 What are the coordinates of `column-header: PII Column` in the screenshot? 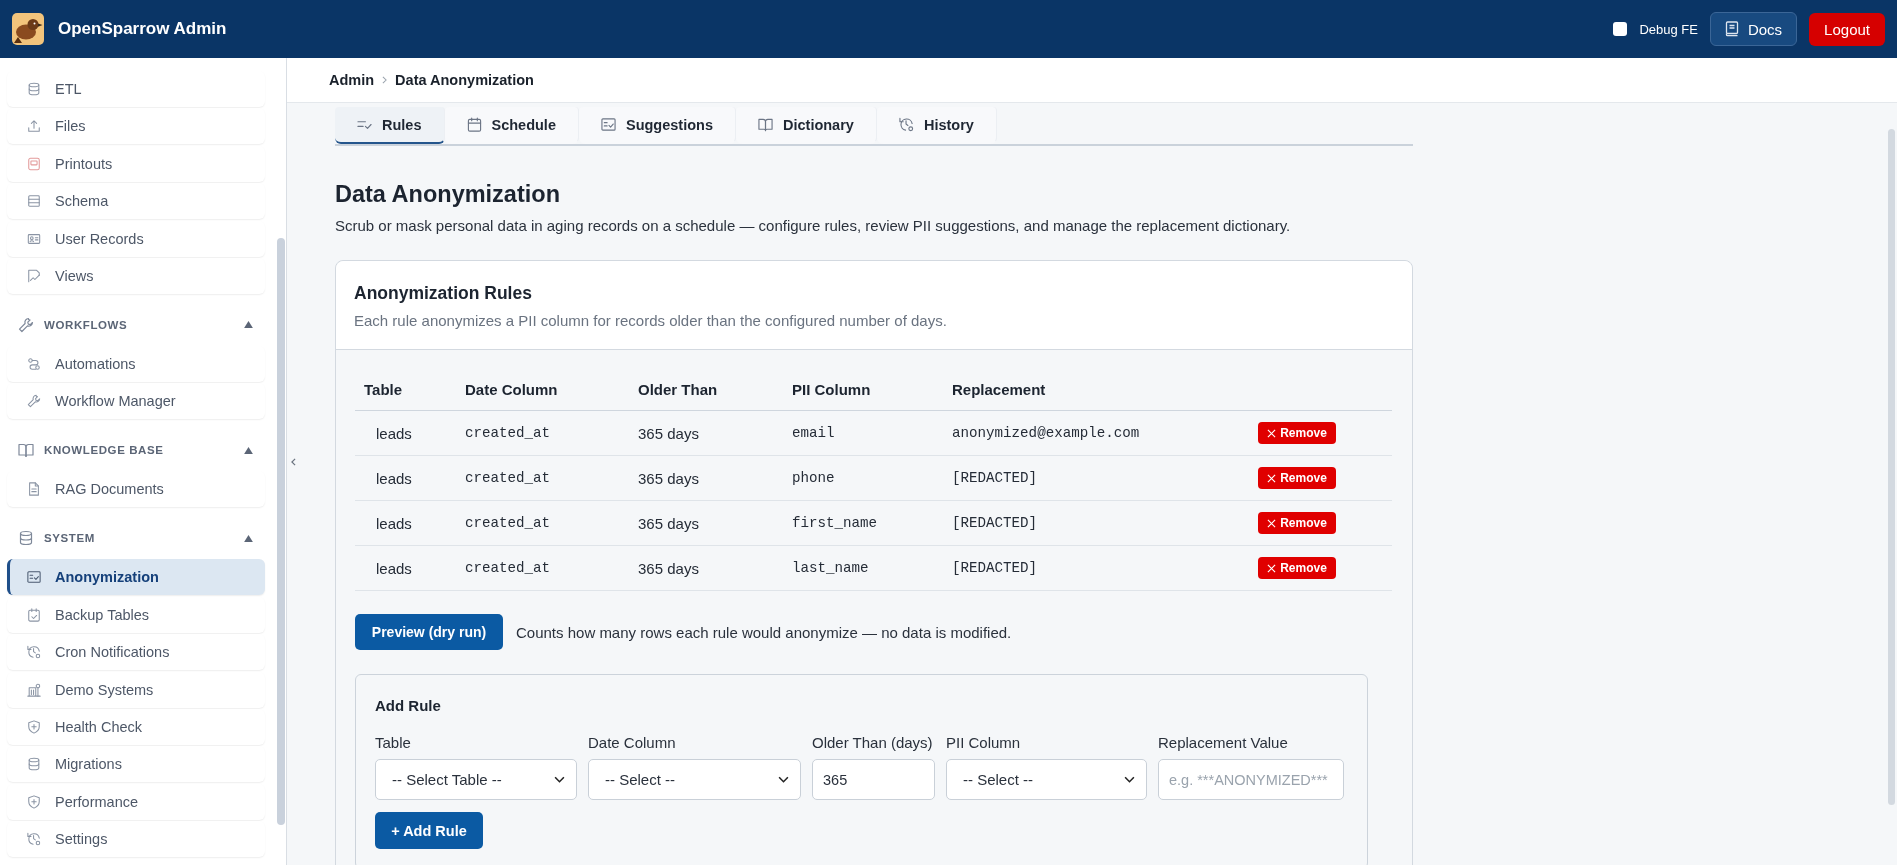 It's located at (831, 389).